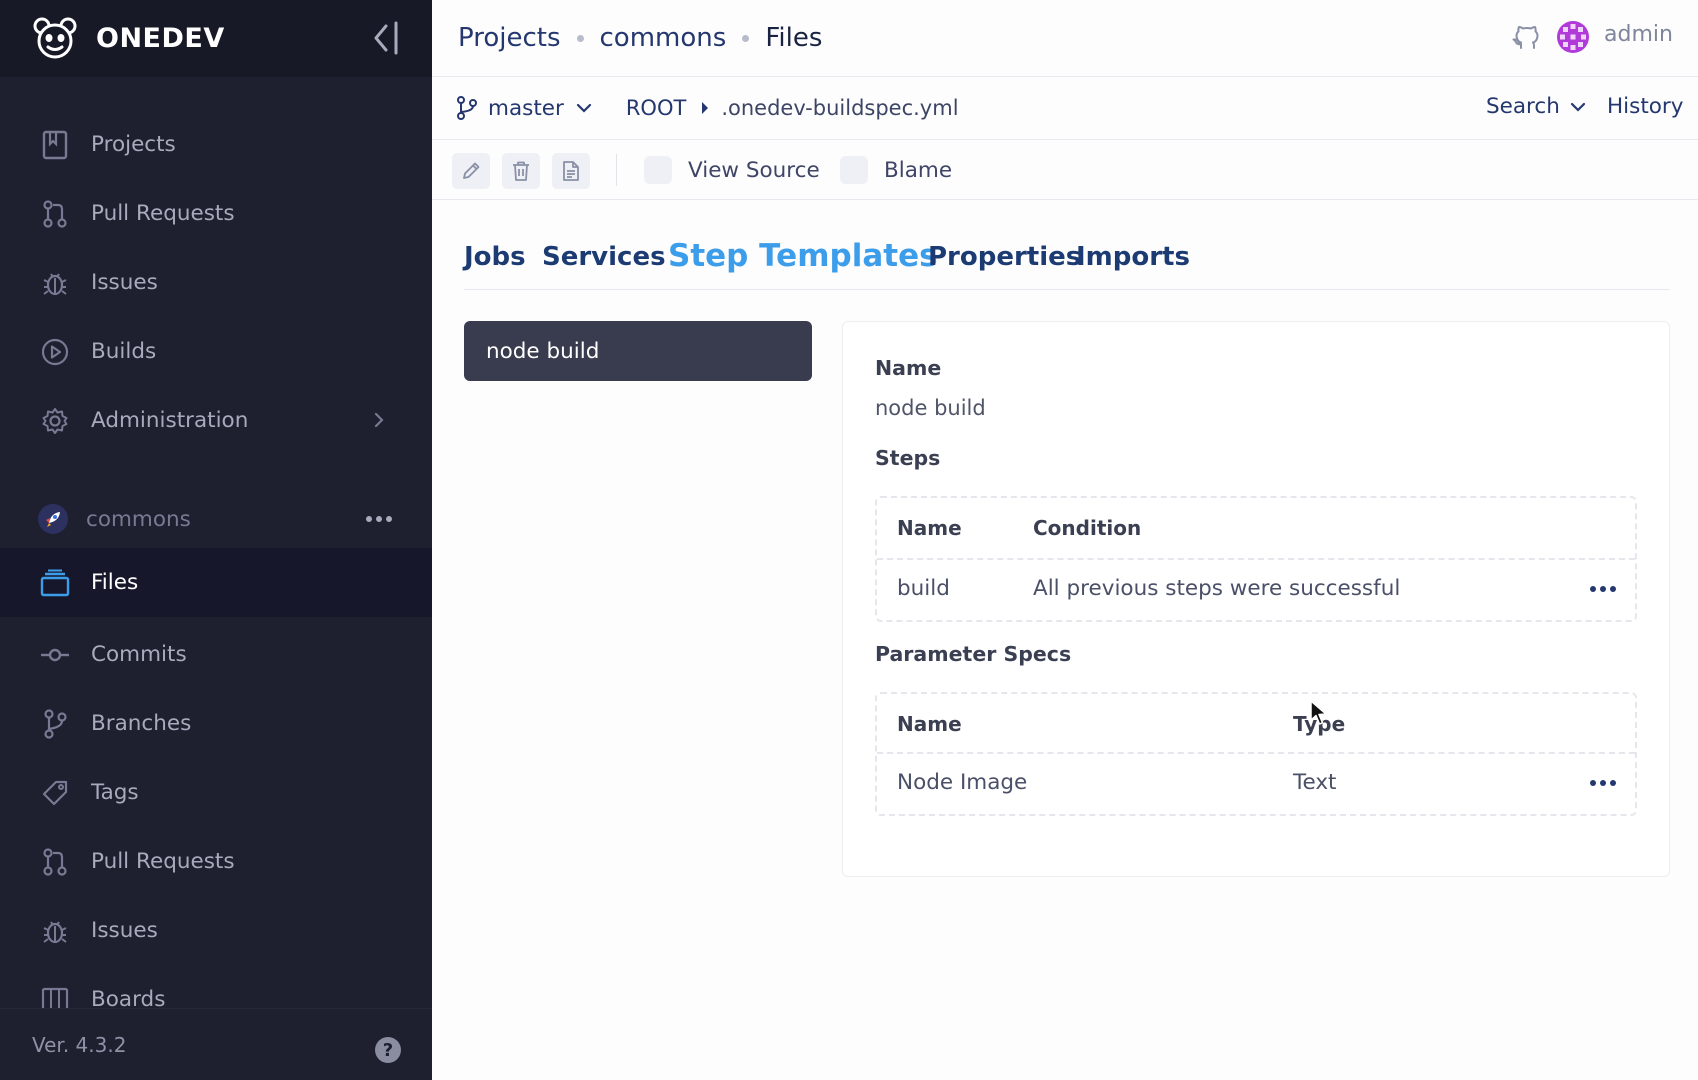  What do you see at coordinates (138, 519) in the screenshot?
I see `project-name: commons` at bounding box center [138, 519].